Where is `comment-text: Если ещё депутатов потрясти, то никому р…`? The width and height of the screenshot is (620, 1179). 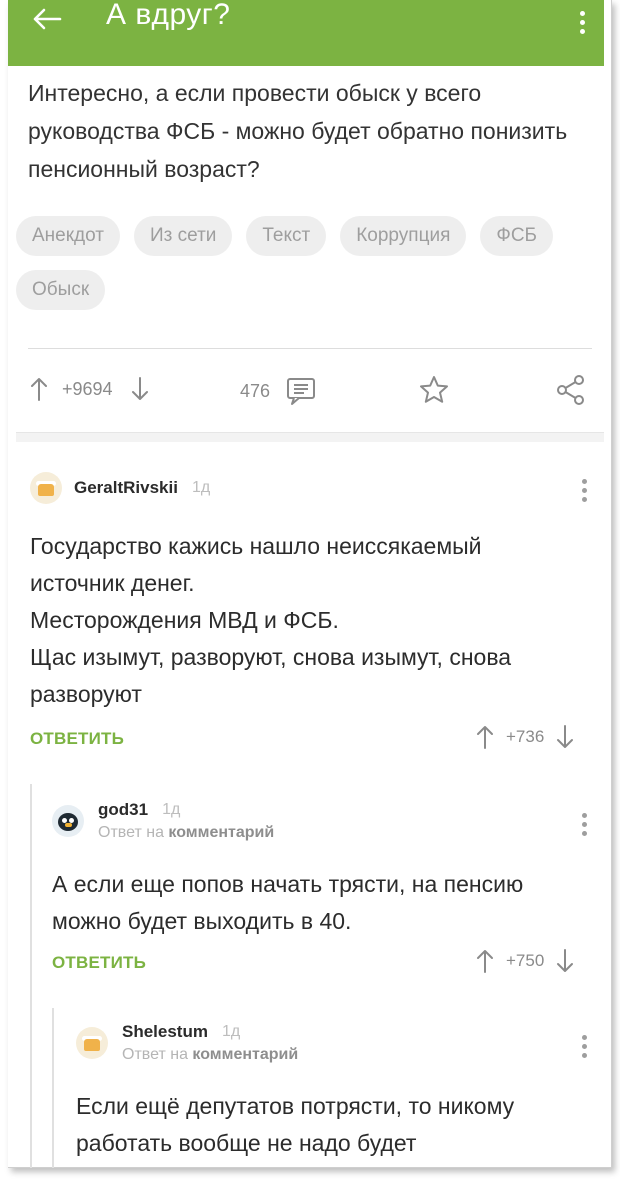
comment-text: Если ещё депутатов потрясти, то никому р… is located at coordinates (334, 1125).